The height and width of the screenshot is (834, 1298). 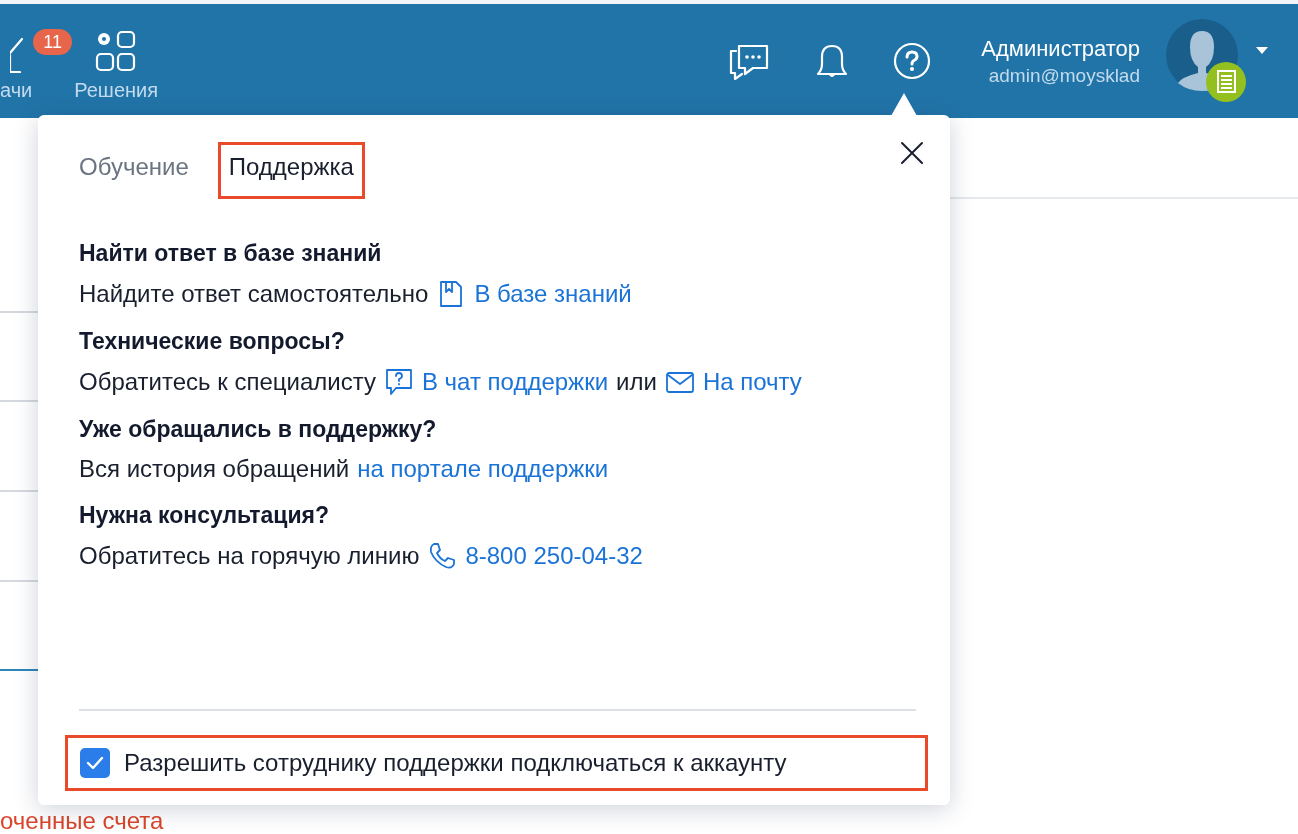 I want to click on help-link: 8-800 250-04-32, so click(x=535, y=556).